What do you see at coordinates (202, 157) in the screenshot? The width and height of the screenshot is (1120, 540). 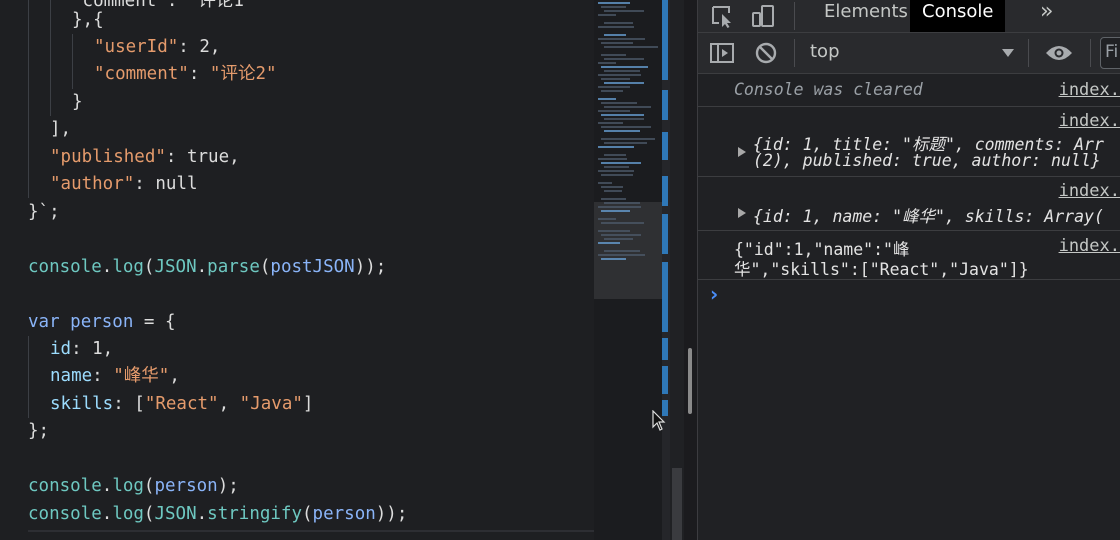 I see `code-token: : true,` at bounding box center [202, 157].